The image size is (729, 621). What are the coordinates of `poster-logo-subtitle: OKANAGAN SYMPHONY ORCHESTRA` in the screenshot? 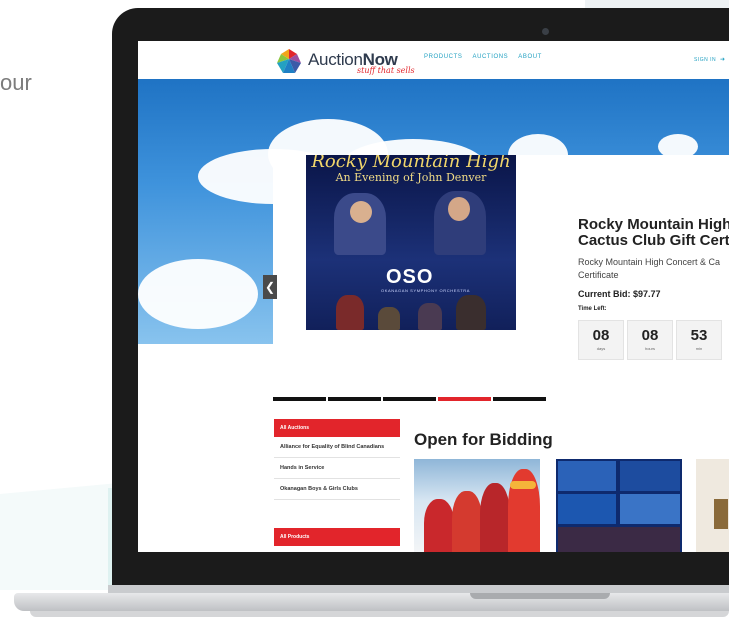 It's located at (426, 290).